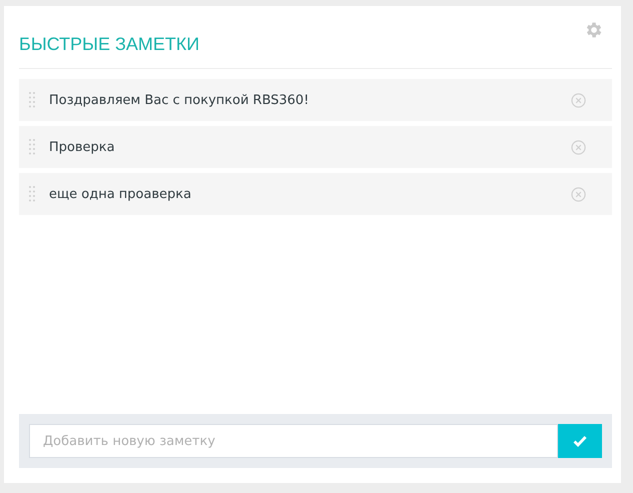  What do you see at coordinates (120, 194) in the screenshot?
I see `note-text: еще одна проаверка` at bounding box center [120, 194].